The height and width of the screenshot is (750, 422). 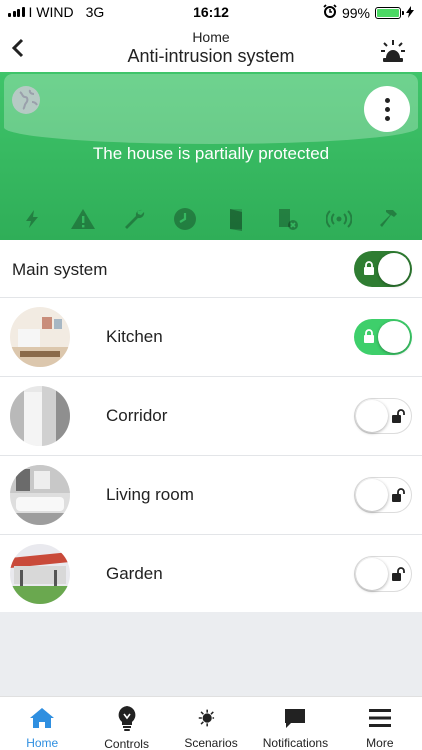 I want to click on status-icon-row, so click(x=211, y=219).